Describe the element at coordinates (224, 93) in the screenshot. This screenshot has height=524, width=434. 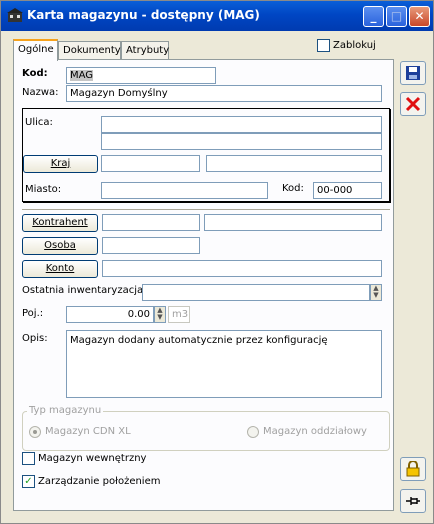
I see `nazwa-field: Magazyn Domyślny` at that location.